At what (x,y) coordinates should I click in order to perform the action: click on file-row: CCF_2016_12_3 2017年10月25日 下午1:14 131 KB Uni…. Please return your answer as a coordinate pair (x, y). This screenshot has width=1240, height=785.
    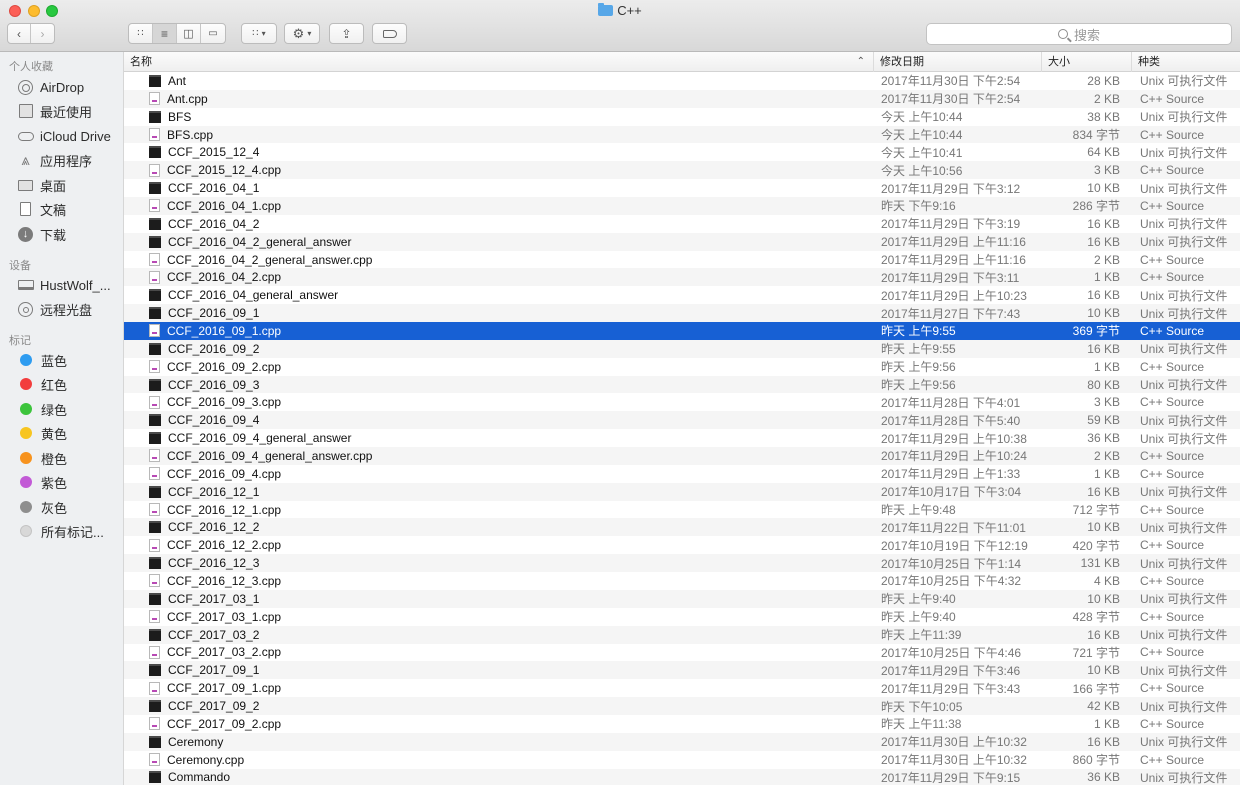
    Looking at the image, I should click on (682, 563).